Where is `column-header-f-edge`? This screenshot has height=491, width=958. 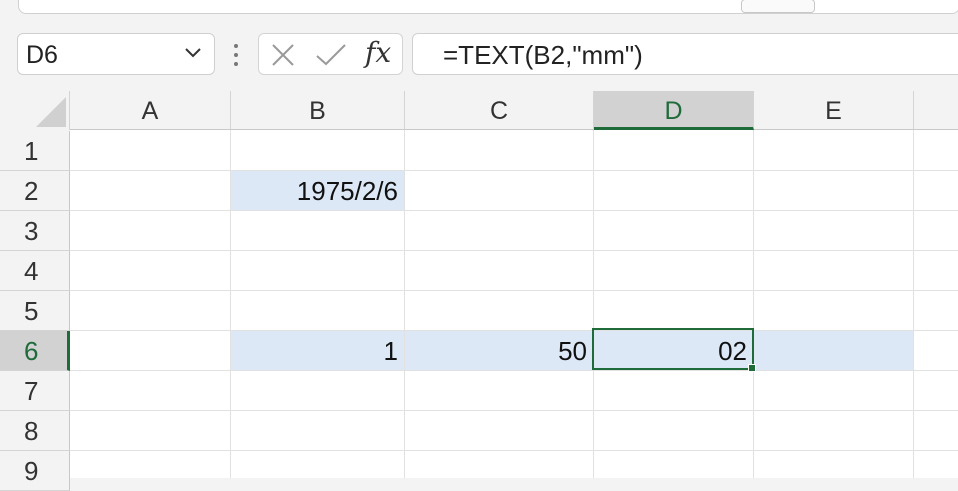
column-header-f-edge is located at coordinates (936, 110).